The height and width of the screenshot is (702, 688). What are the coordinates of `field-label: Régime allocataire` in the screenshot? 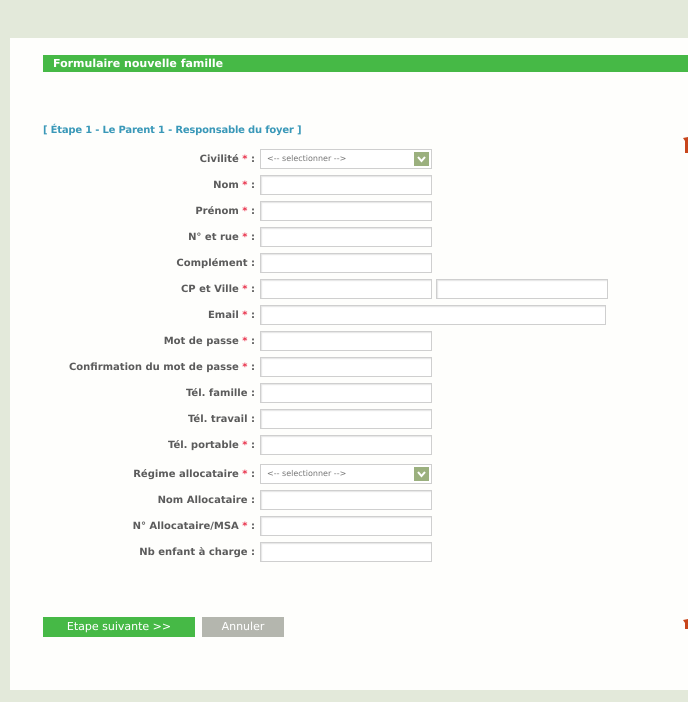 It's located at (186, 474).